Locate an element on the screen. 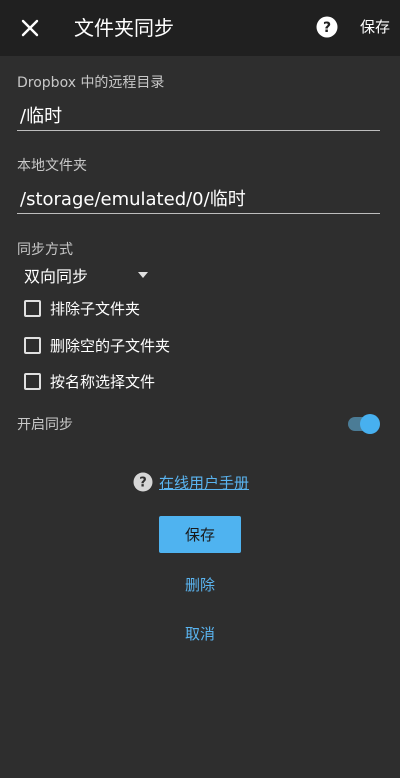  remote-dir-input is located at coordinates (198, 115).